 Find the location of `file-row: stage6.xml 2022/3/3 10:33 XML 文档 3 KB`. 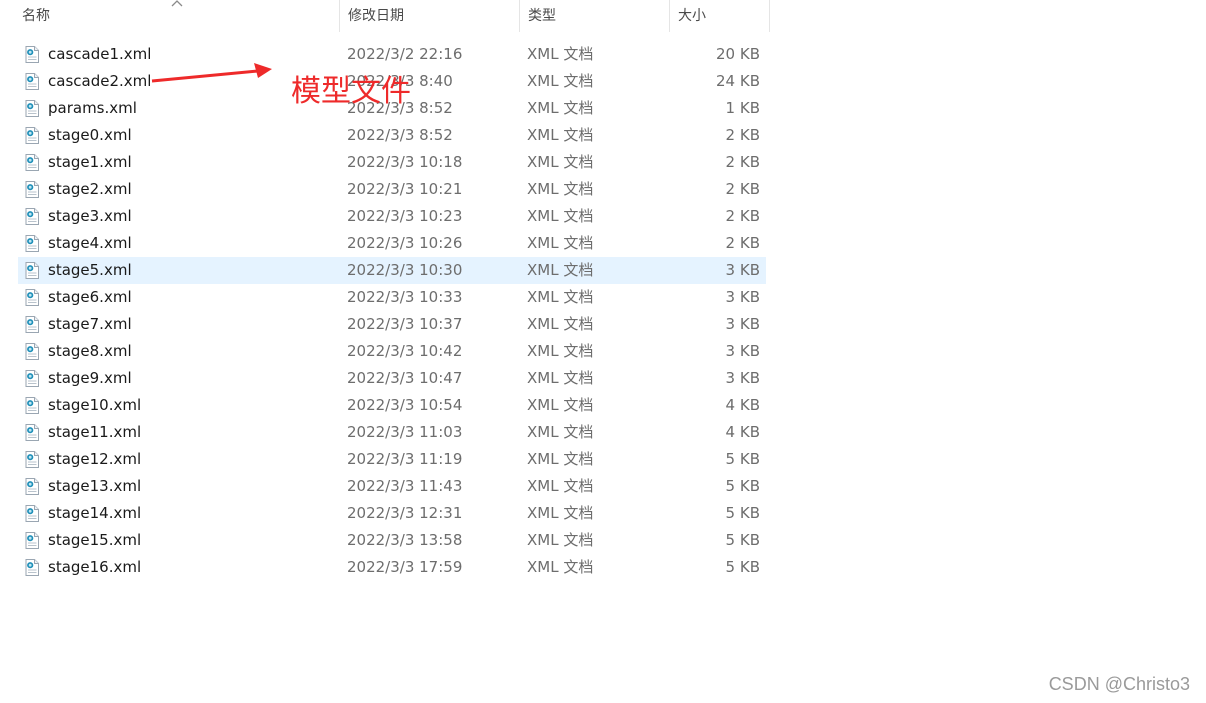

file-row: stage6.xml 2022/3/3 10:33 XML 文档 3 KB is located at coordinates (392, 297).